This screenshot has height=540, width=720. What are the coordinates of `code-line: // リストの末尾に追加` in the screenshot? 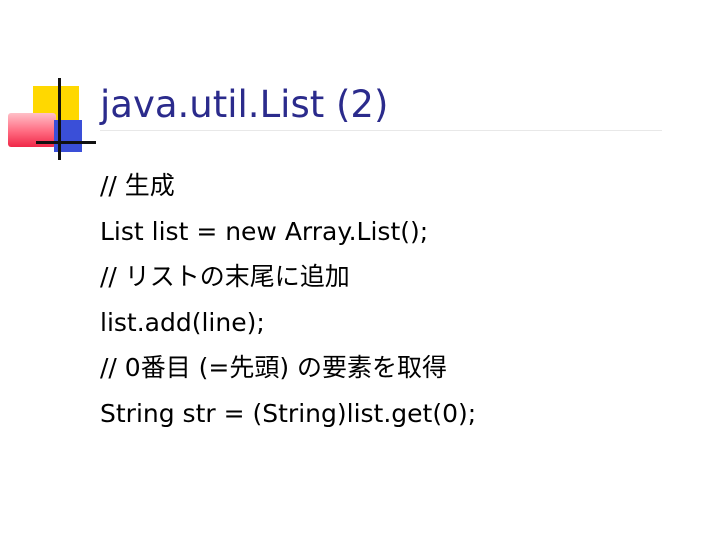 It's located at (225, 277).